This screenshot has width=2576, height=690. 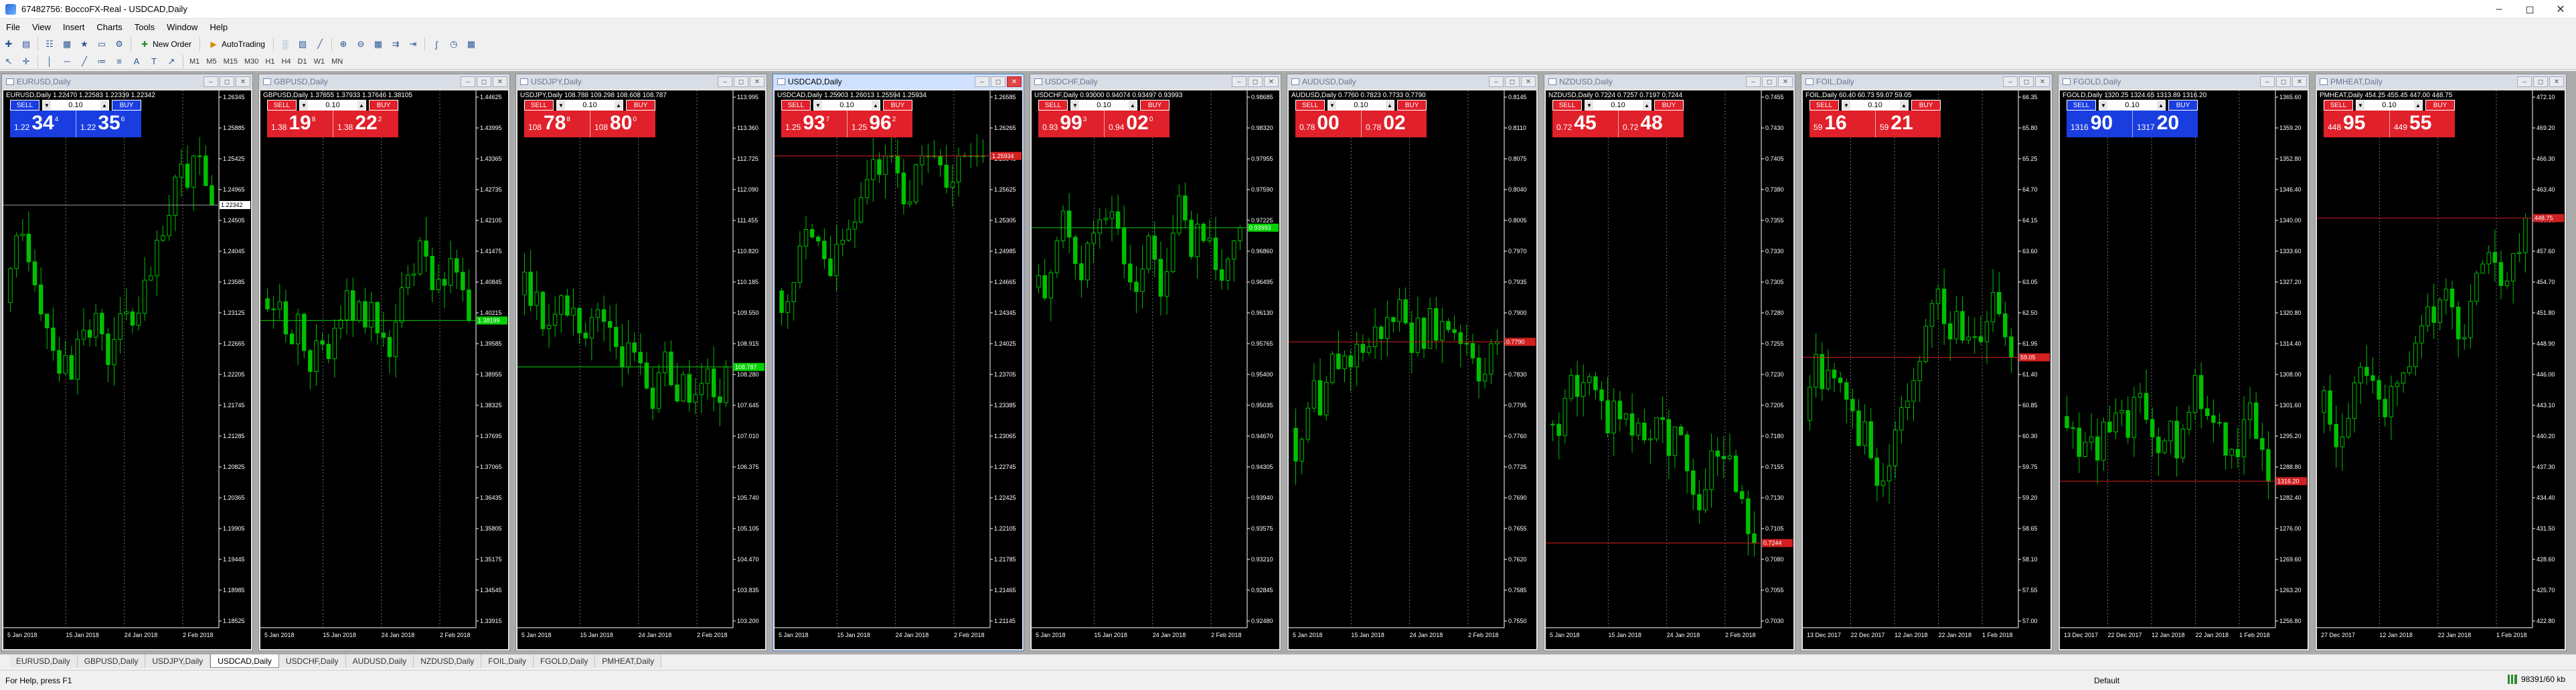 I want to click on sell-price: 448 95, so click(x=2357, y=124).